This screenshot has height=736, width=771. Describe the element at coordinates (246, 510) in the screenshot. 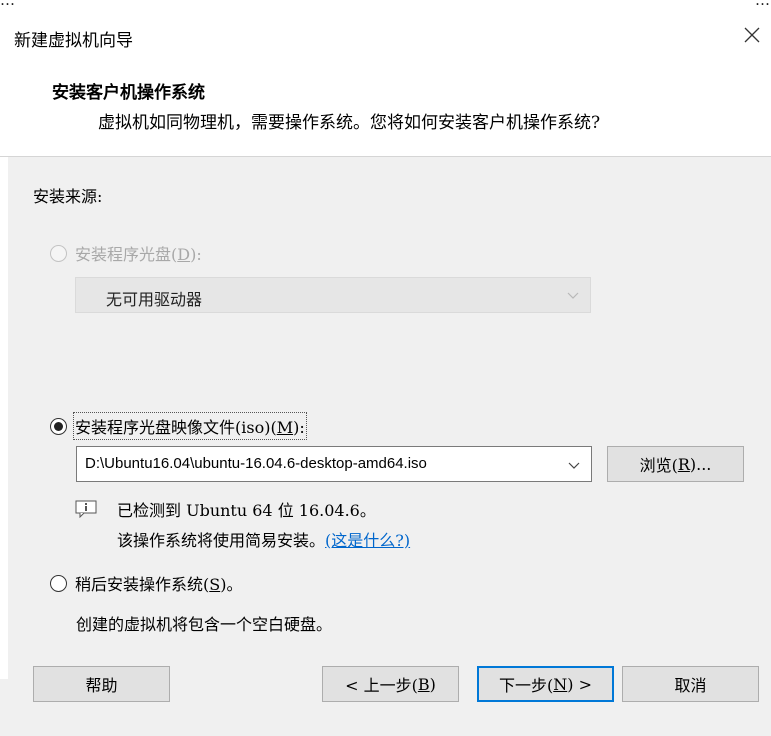

I see `detected-os-text: 已检测到 Ubuntu 64 位 16.04.6。` at that location.